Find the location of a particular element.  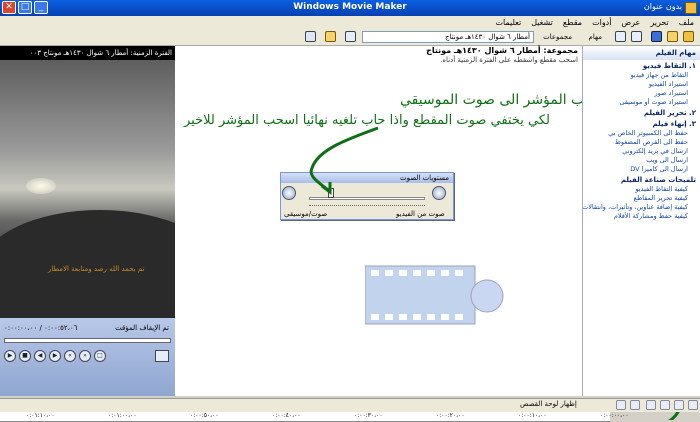

zoom-in-icon is located at coordinates (665, 405).